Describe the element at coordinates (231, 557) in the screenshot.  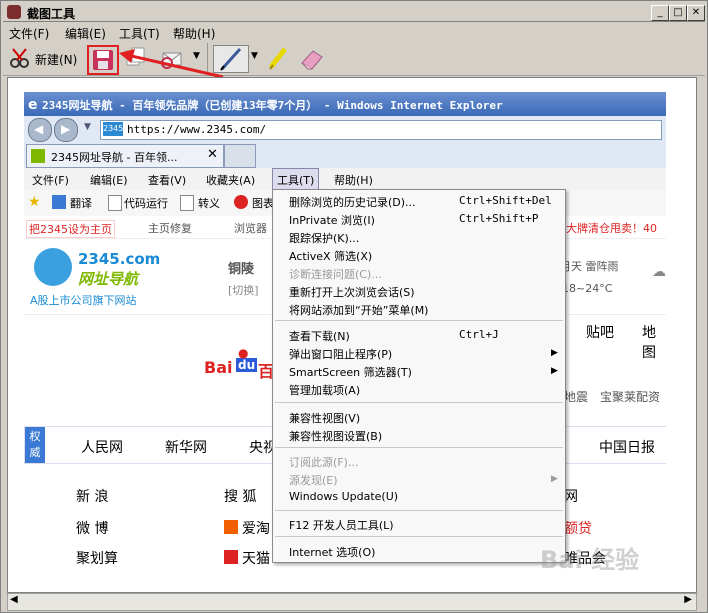
I see `tmall-icon` at that location.